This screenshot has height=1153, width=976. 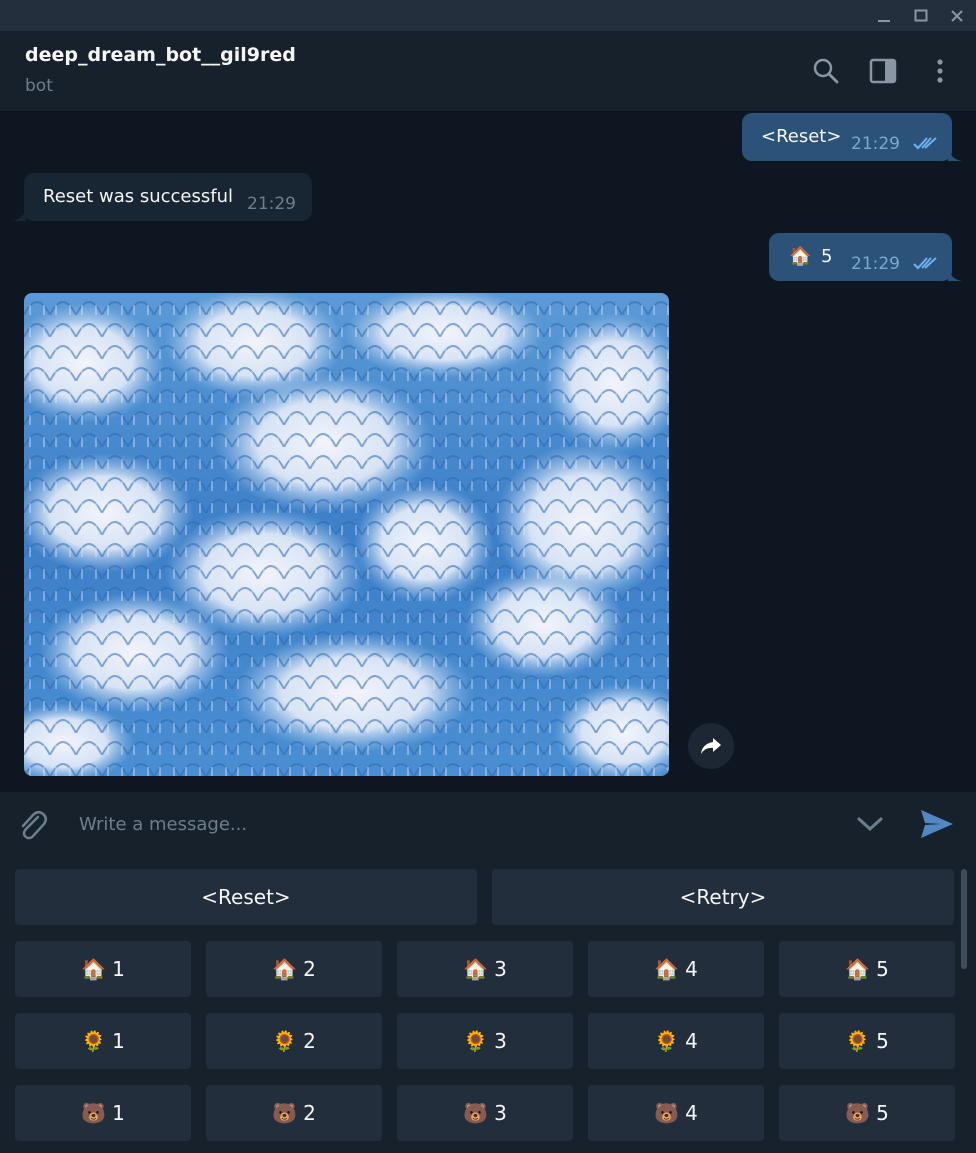 I want to click on maximize-button, so click(x=921, y=16).